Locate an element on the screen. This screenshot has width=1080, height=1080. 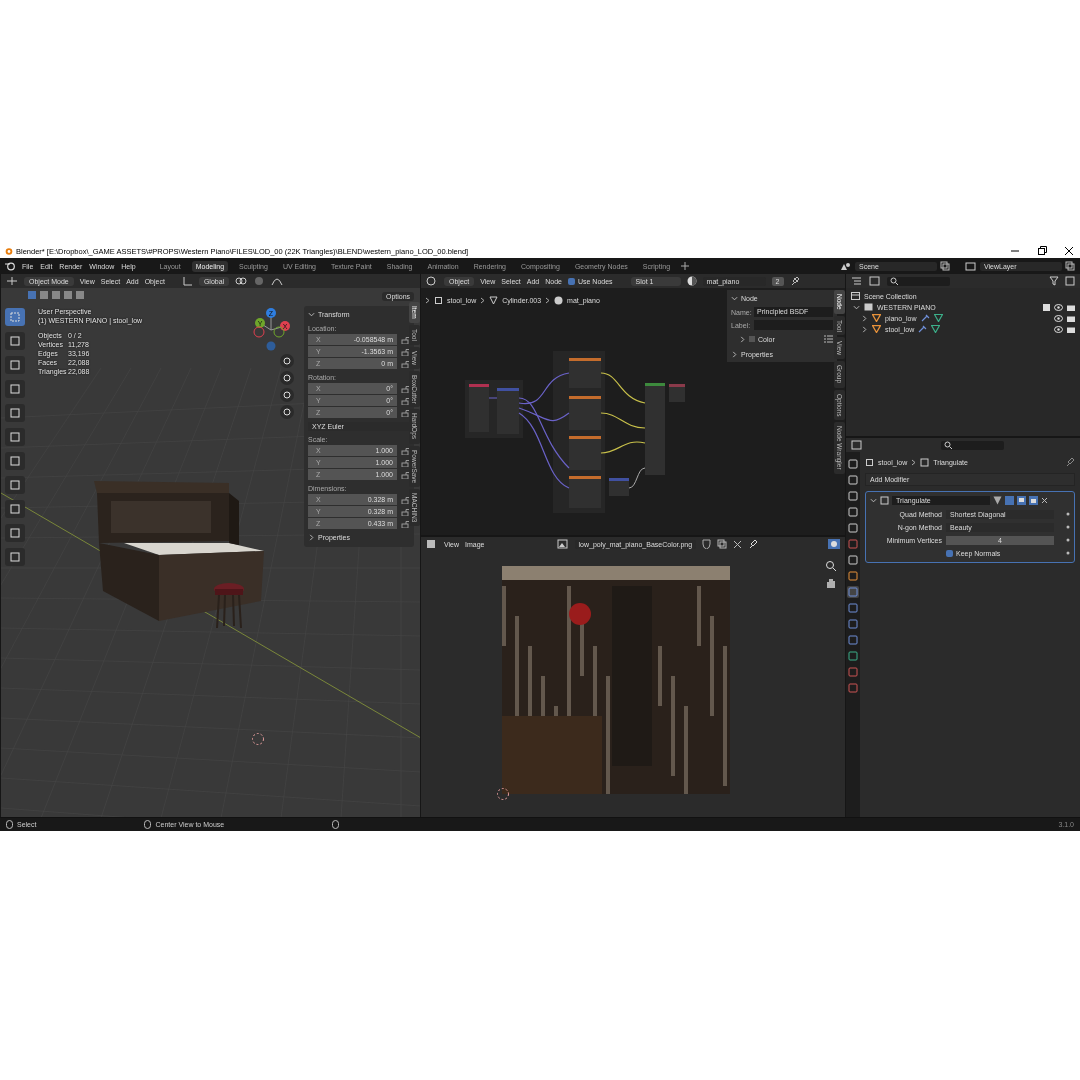
overlay-icon is located at coordinates (834, 544).